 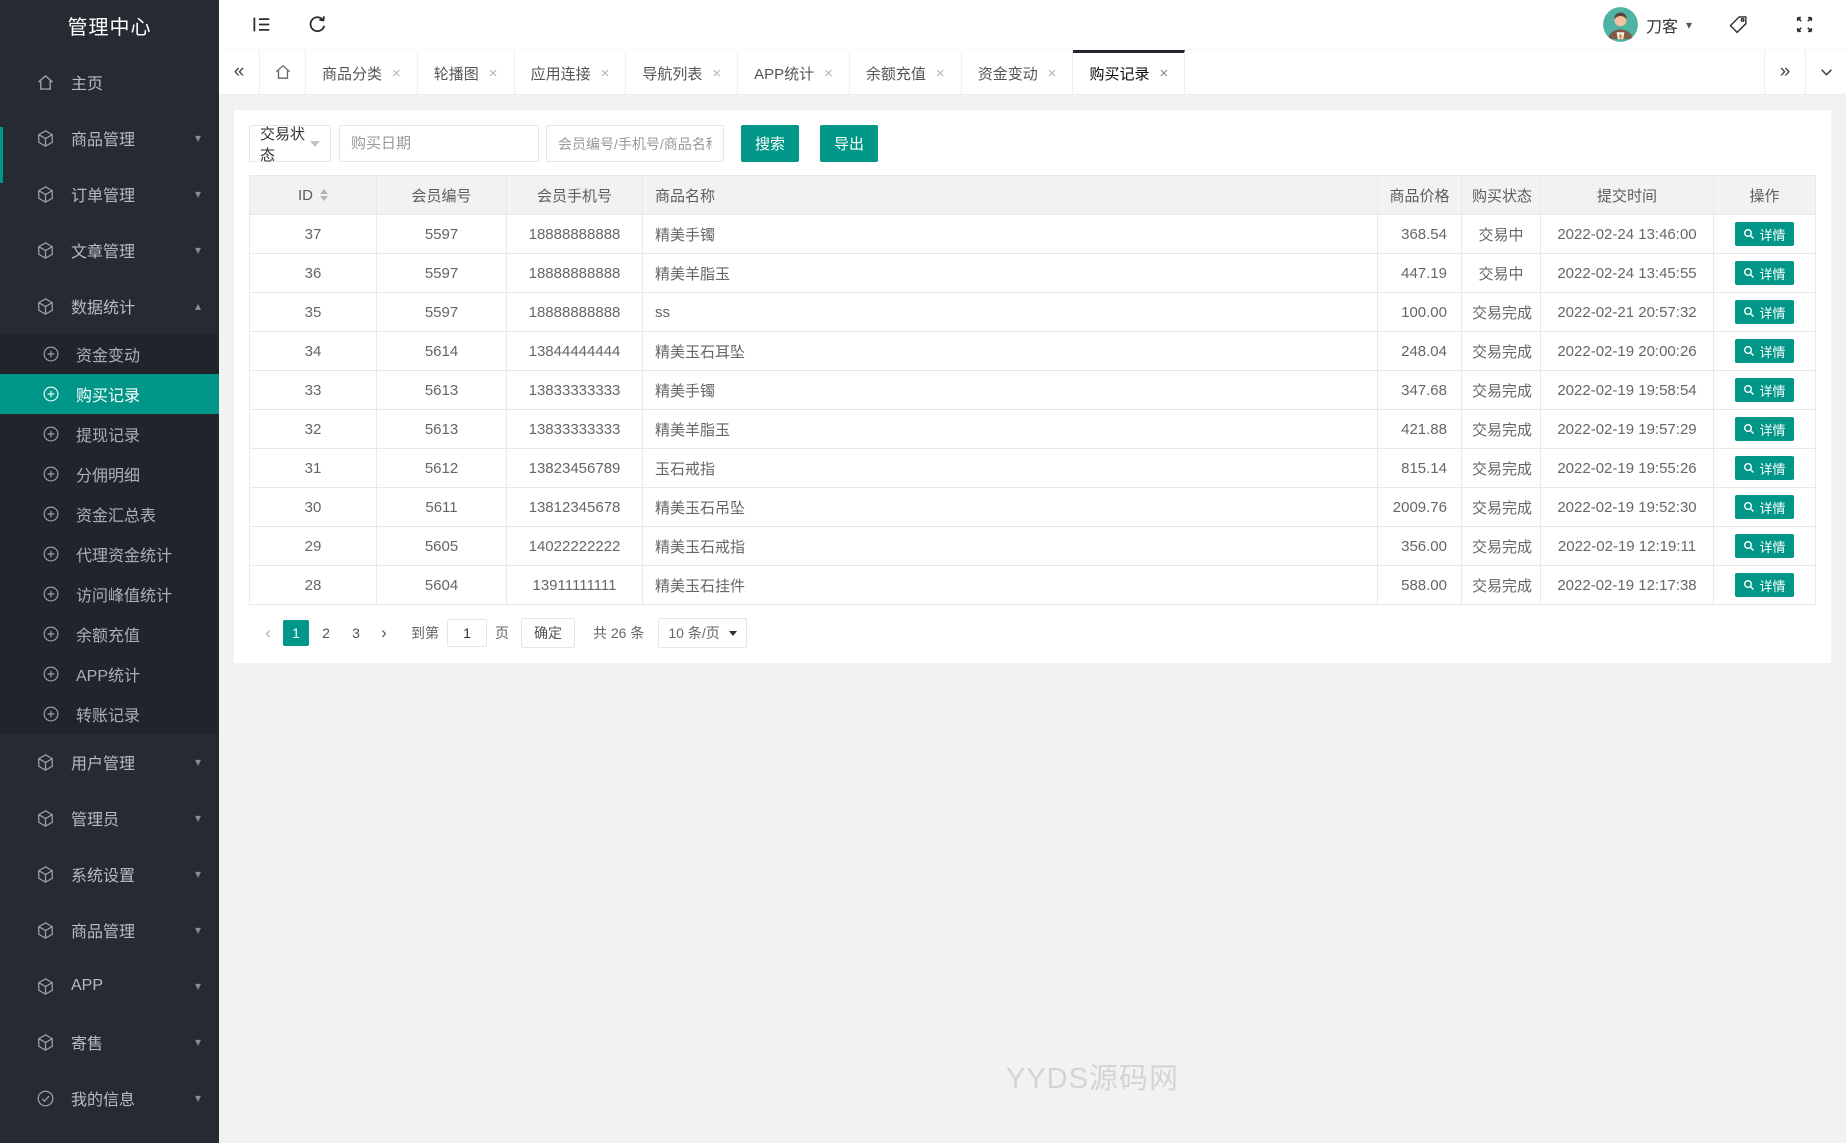 What do you see at coordinates (1010, 507) in the screenshot?
I see `cell-product: 精美玉石吊坠` at bounding box center [1010, 507].